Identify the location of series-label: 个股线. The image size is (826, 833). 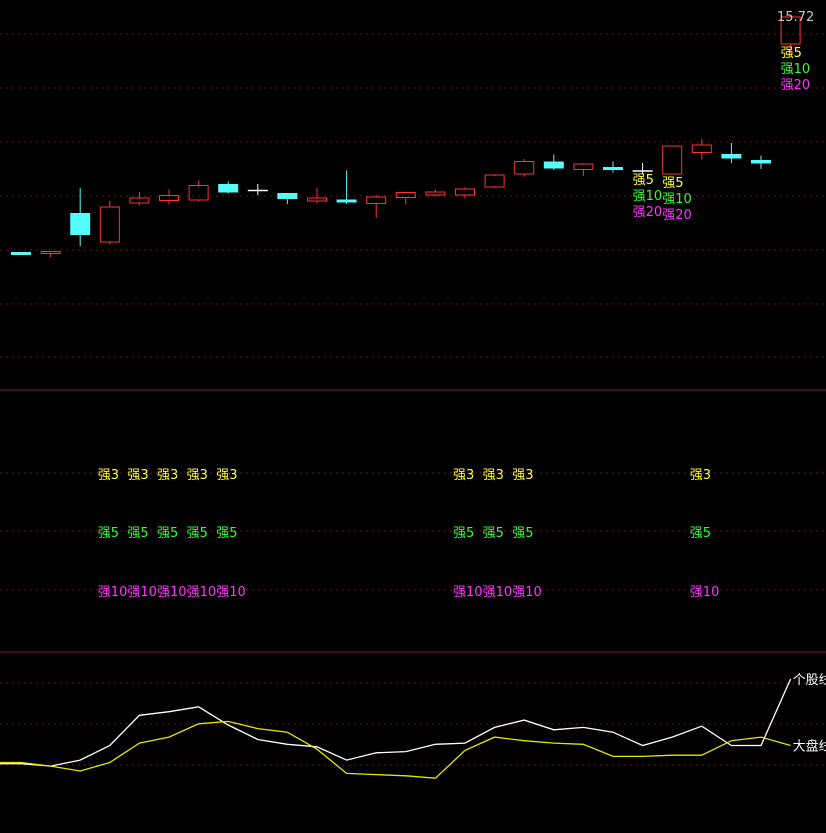
(809, 680).